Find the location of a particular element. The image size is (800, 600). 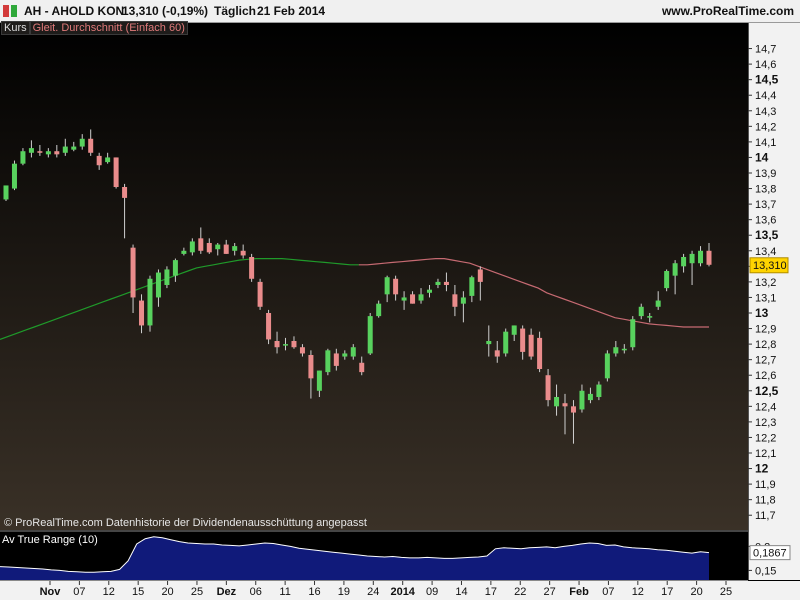

price-tick-label: 13,7 is located at coordinates (765, 205).